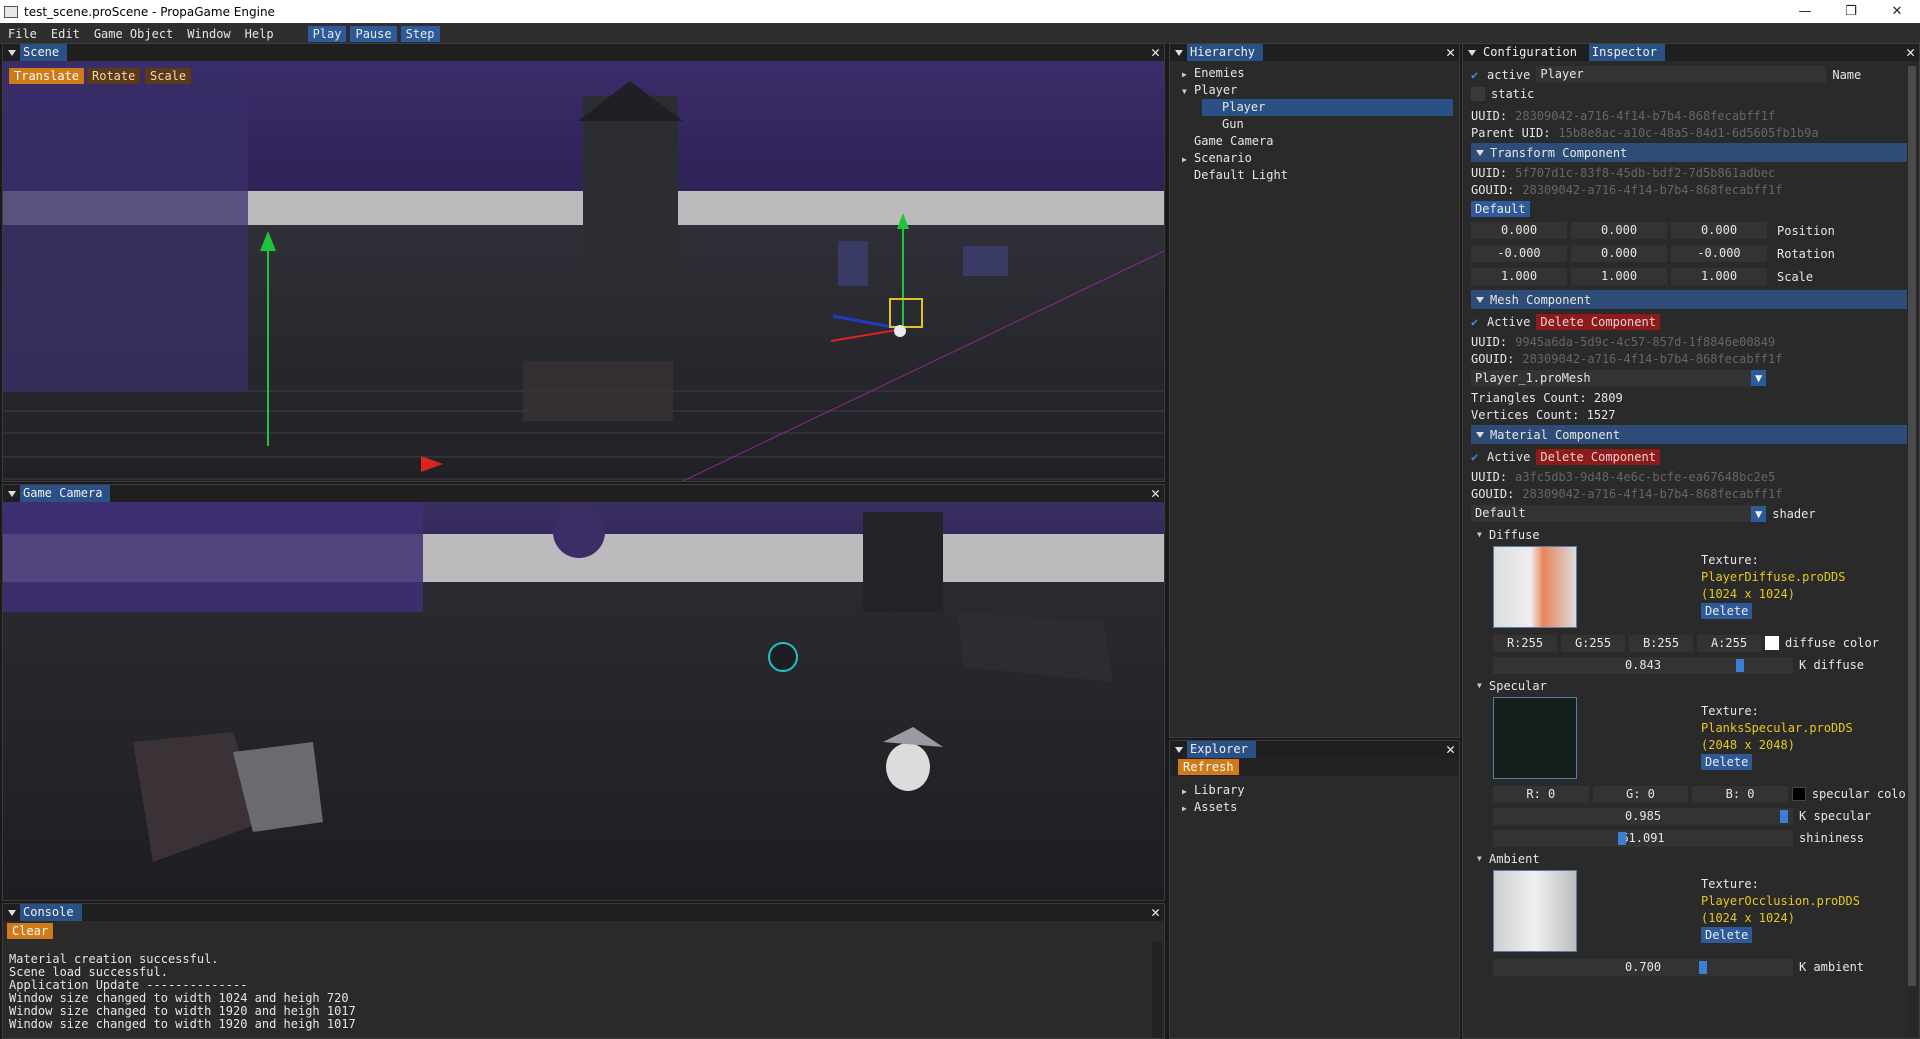 Image resolution: width=1920 pixels, height=1039 pixels. What do you see at coordinates (1320, 73) in the screenshot?
I see `tree-node-enemies: ▶ Enemies` at bounding box center [1320, 73].